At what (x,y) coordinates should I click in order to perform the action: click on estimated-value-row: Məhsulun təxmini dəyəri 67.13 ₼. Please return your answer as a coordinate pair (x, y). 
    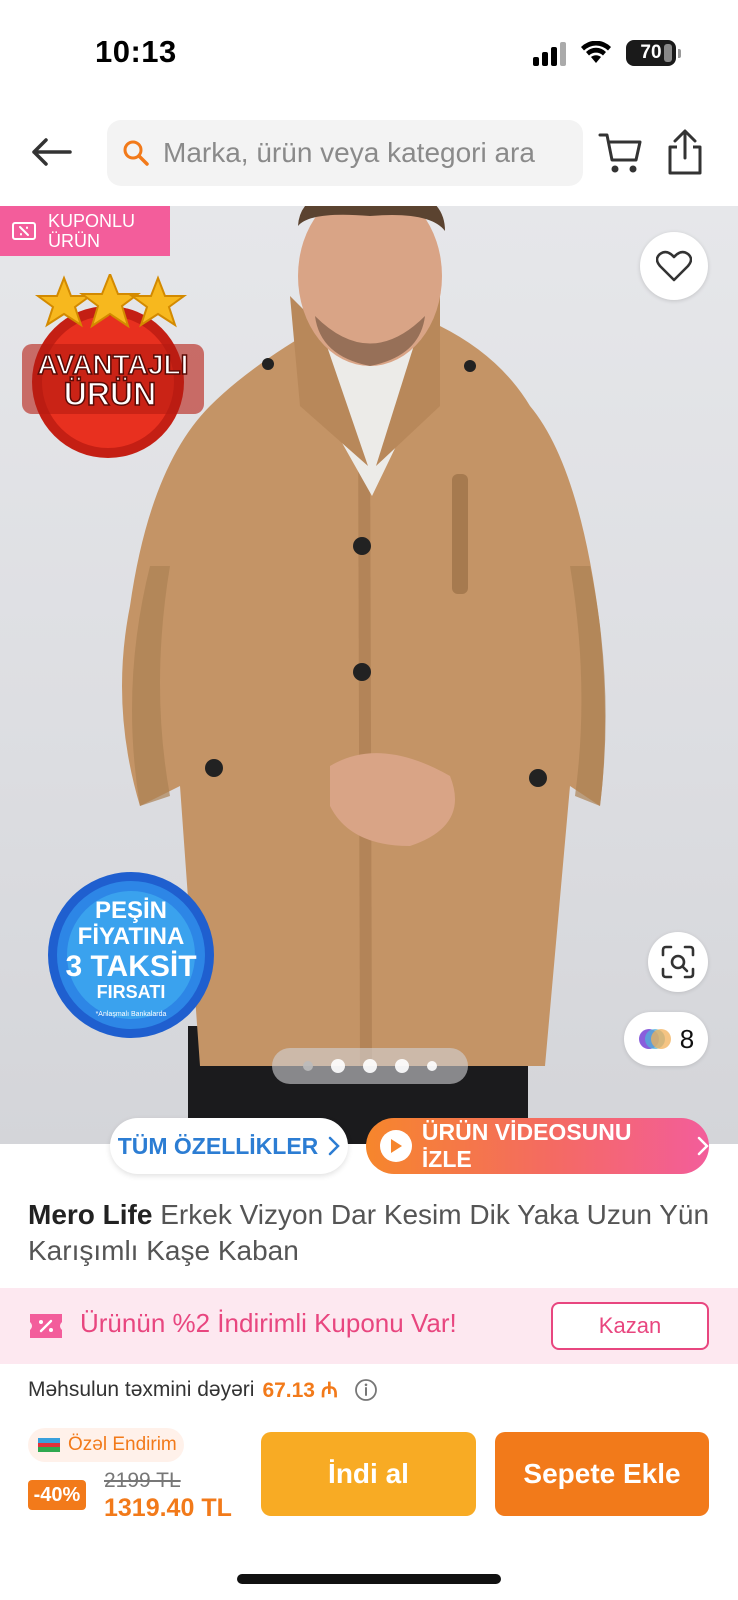
    Looking at the image, I should click on (203, 1390).